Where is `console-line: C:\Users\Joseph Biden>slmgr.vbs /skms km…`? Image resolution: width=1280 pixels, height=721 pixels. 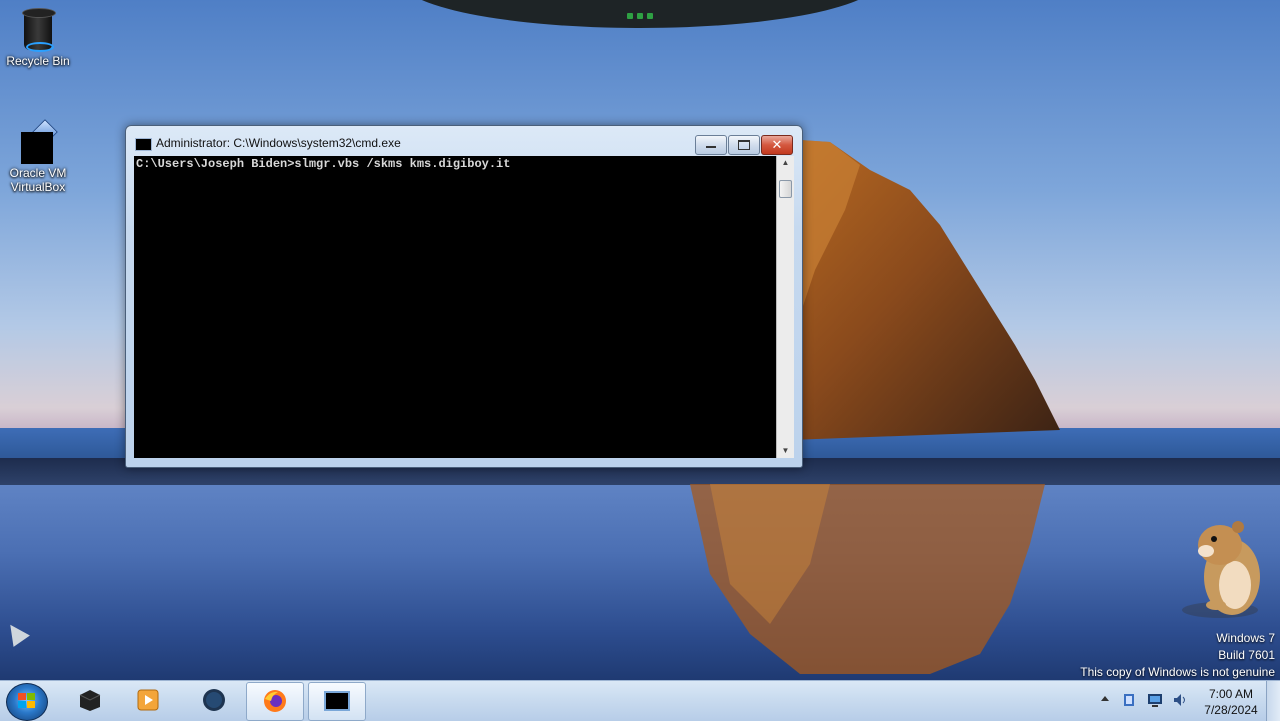
console-line: C:\Users\Joseph Biden>slmgr.vbs /skms km… is located at coordinates (323, 164).